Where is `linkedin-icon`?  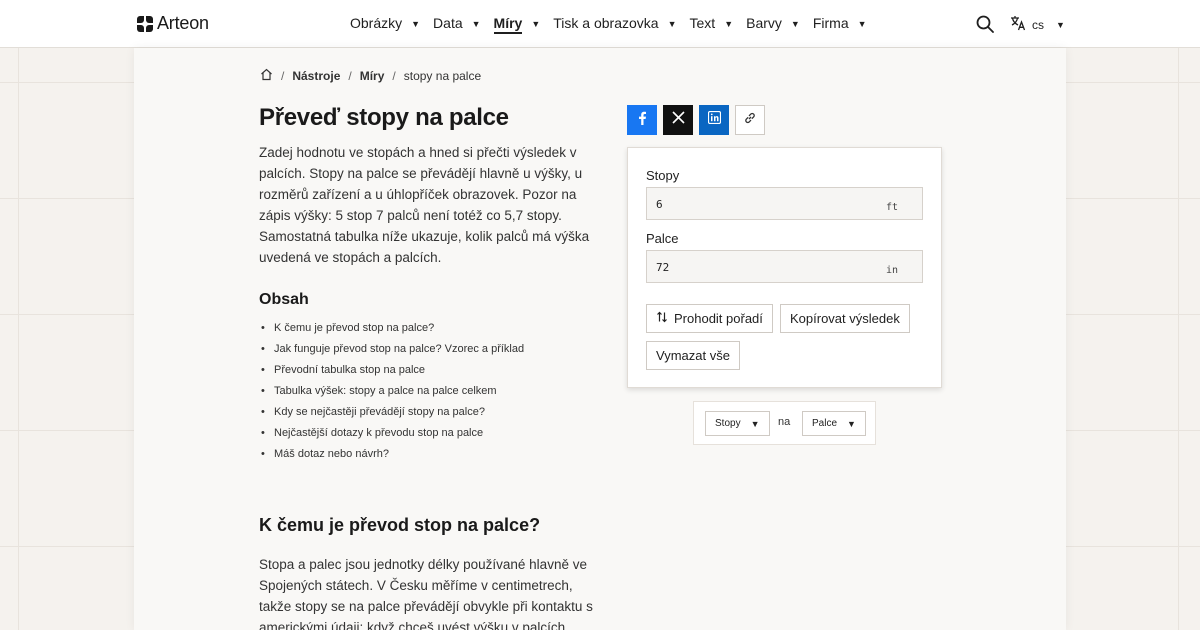
linkedin-icon is located at coordinates (714, 119).